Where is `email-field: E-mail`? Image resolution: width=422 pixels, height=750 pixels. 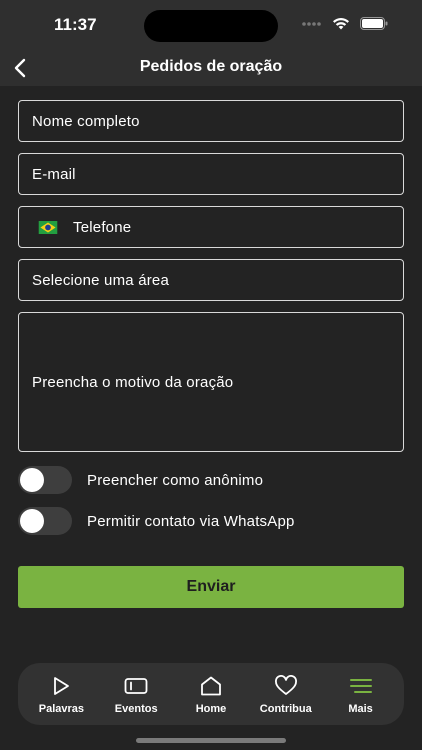 email-field: E-mail is located at coordinates (211, 174).